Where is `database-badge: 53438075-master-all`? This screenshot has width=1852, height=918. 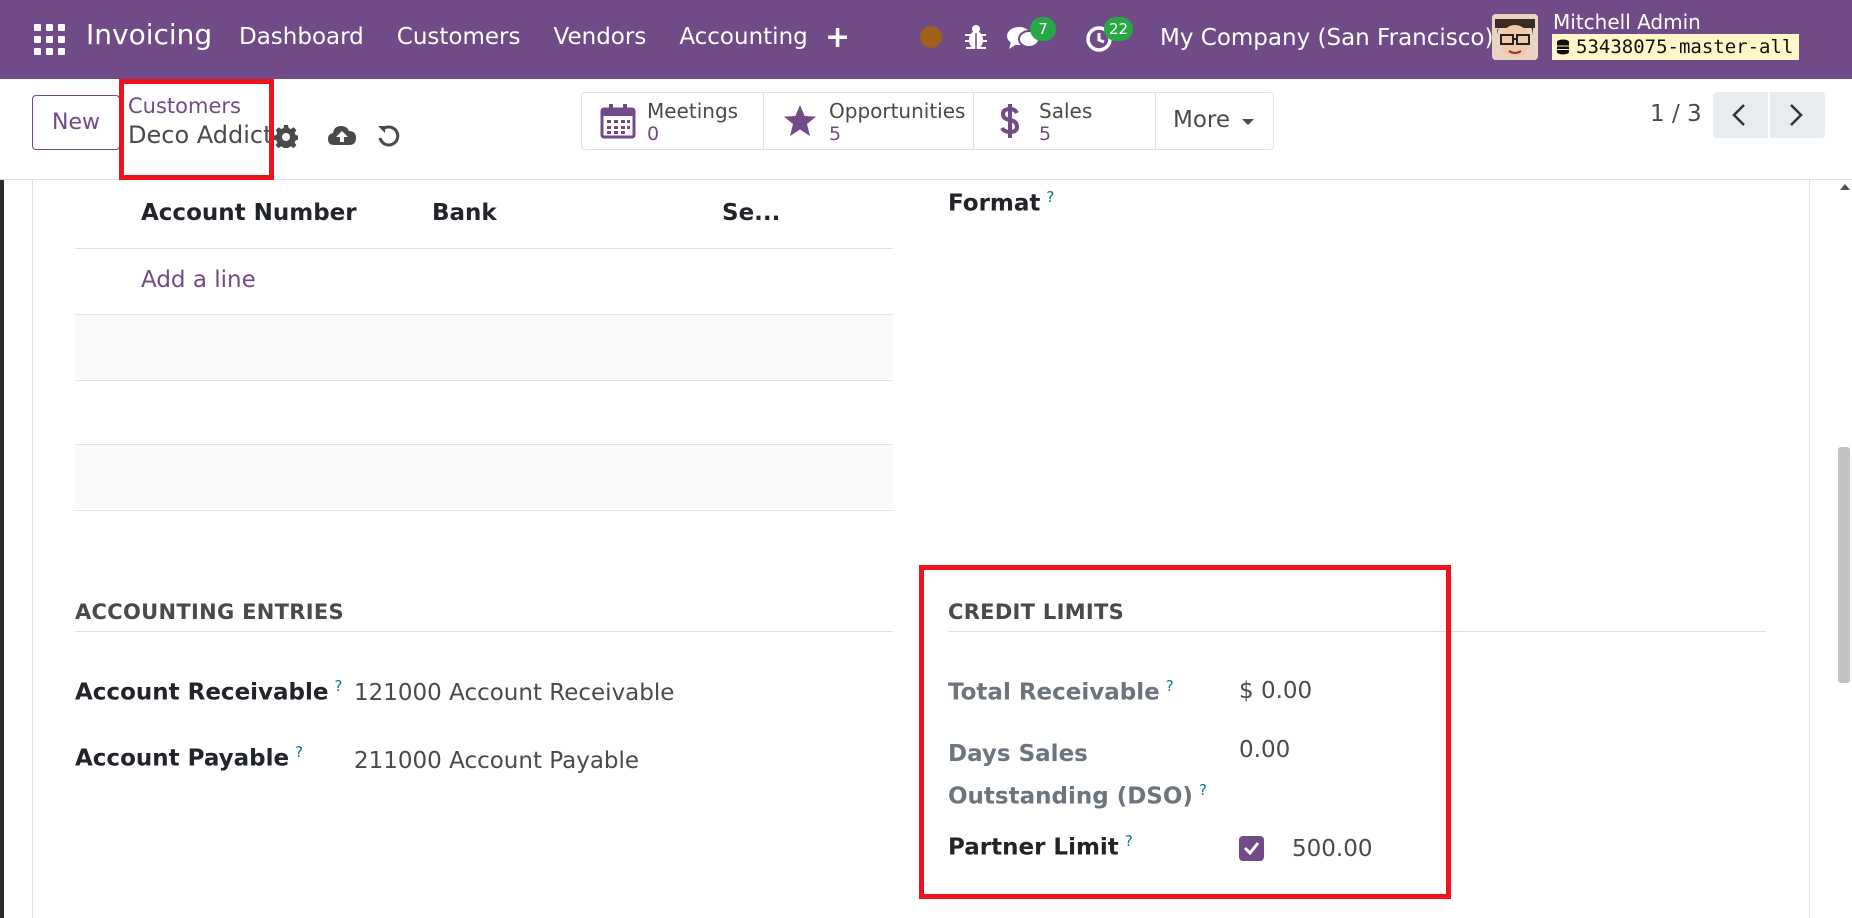 database-badge: 53438075-master-all is located at coordinates (1676, 47).